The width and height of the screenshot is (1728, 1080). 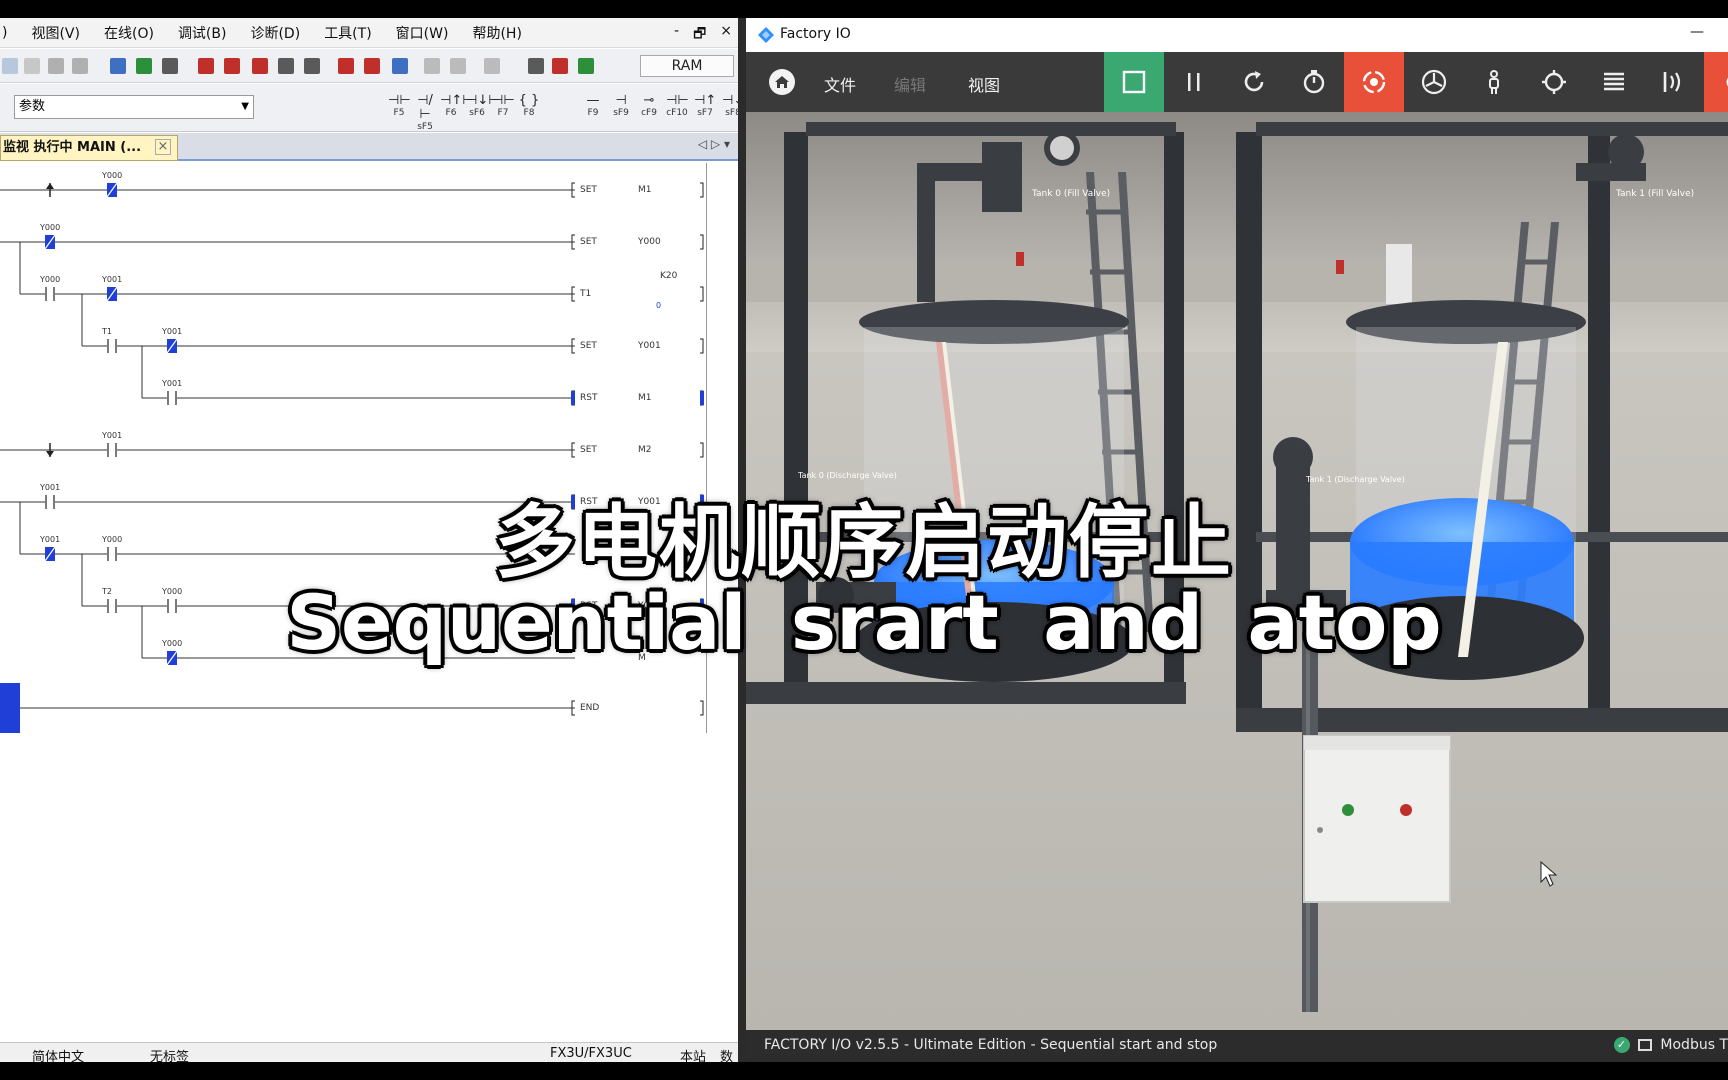 I want to click on factory-io-logo-icon, so click(x=766, y=35).